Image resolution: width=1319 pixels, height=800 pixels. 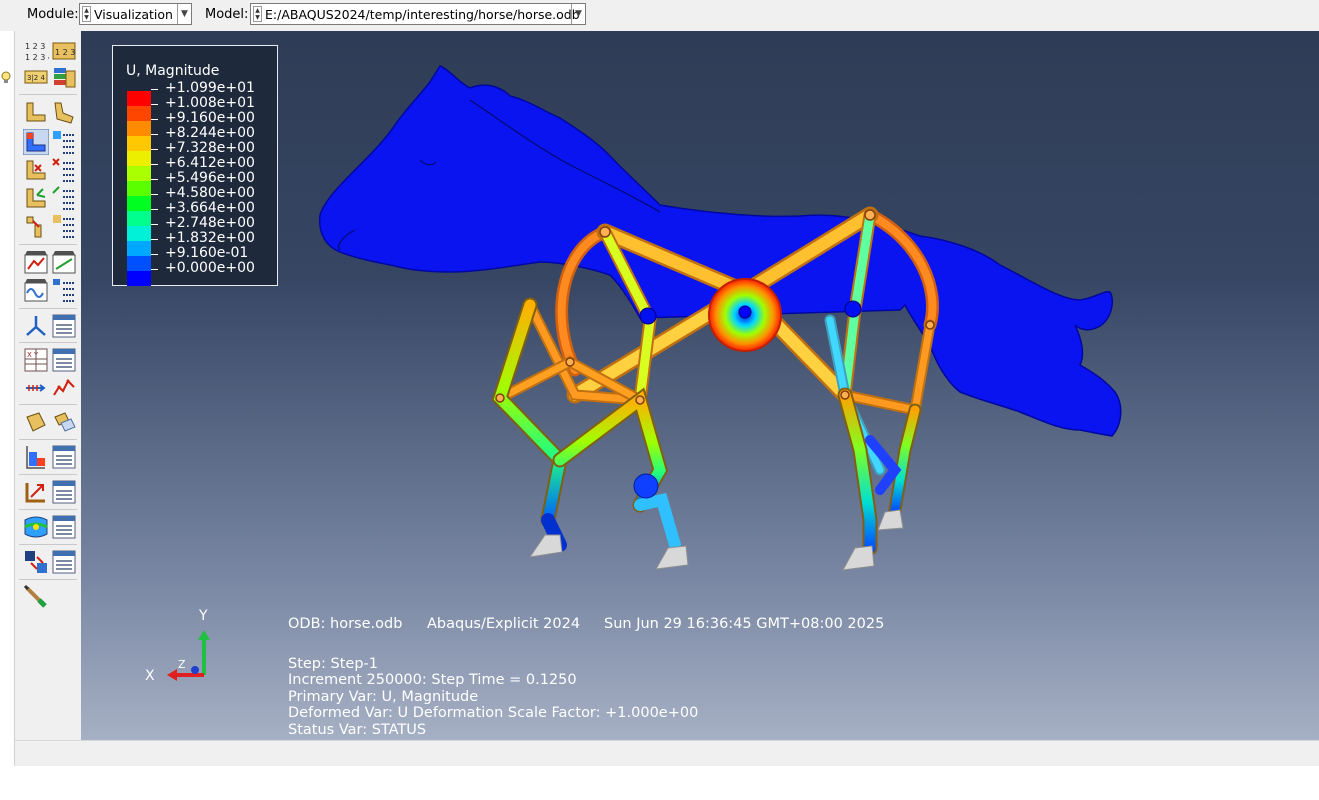 What do you see at coordinates (36, 226) in the screenshot?
I see `plot-allow-multiple-icon` at bounding box center [36, 226].